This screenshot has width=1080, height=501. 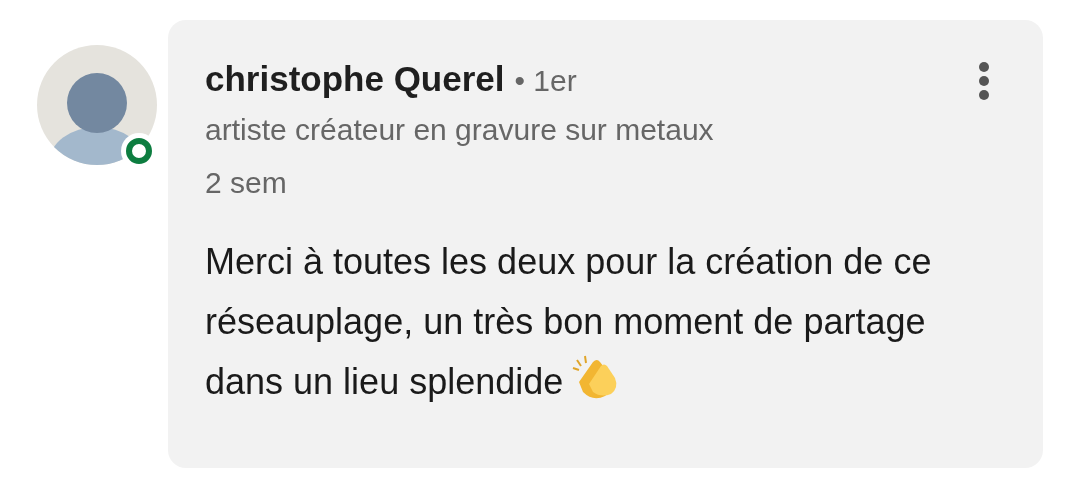 What do you see at coordinates (246, 183) in the screenshot?
I see `comment-time: 2 sem` at bounding box center [246, 183].